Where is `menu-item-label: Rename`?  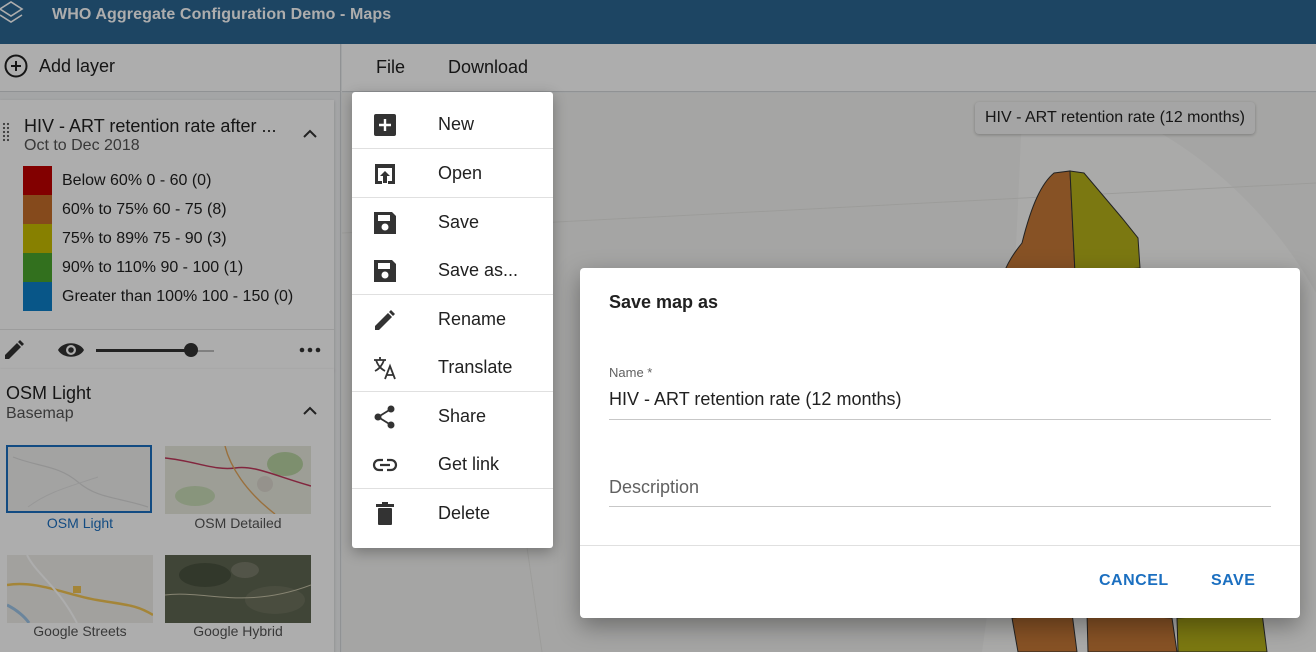 menu-item-label: Rename is located at coordinates (472, 319).